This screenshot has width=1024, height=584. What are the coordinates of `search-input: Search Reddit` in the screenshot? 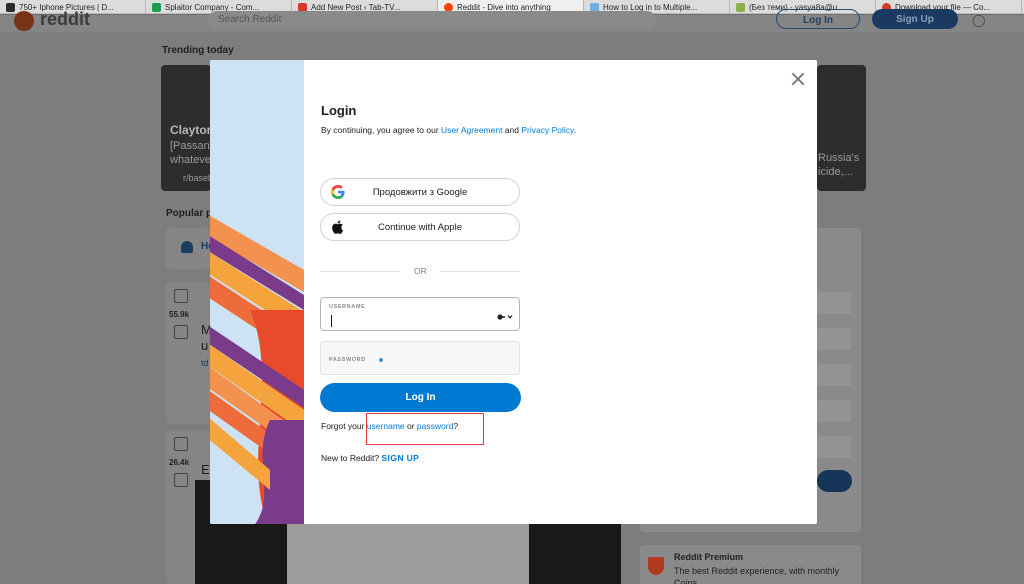 It's located at (432, 20).